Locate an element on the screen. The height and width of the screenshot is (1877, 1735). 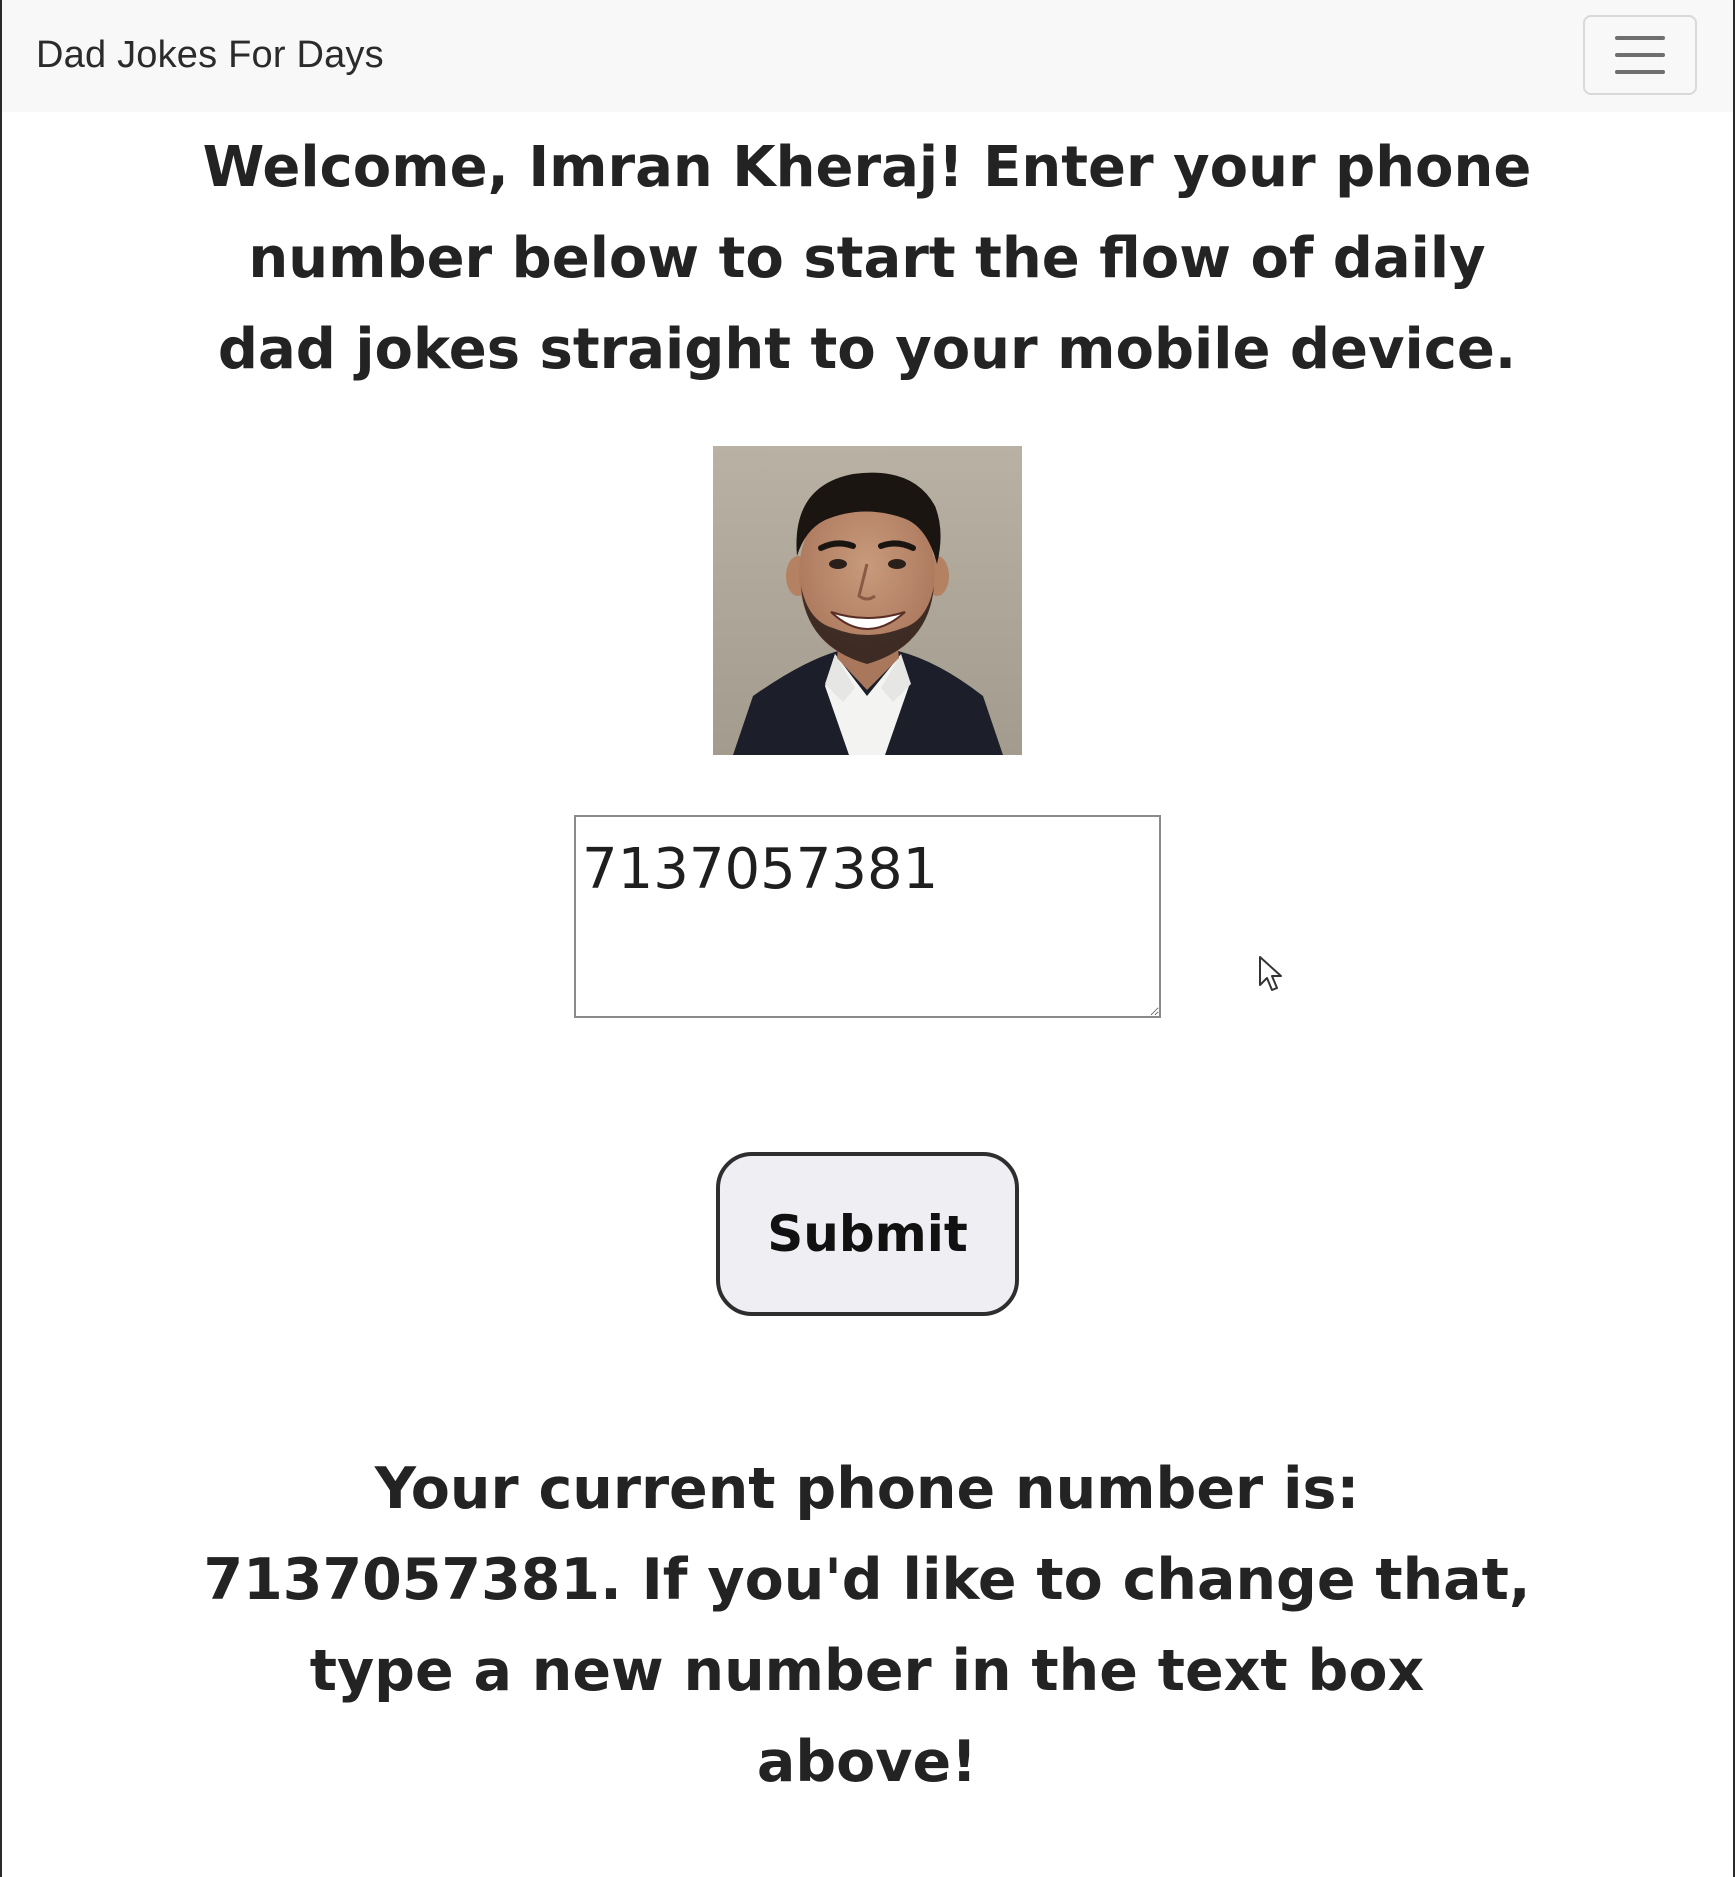
menu-toggle-button is located at coordinates (1640, 55).